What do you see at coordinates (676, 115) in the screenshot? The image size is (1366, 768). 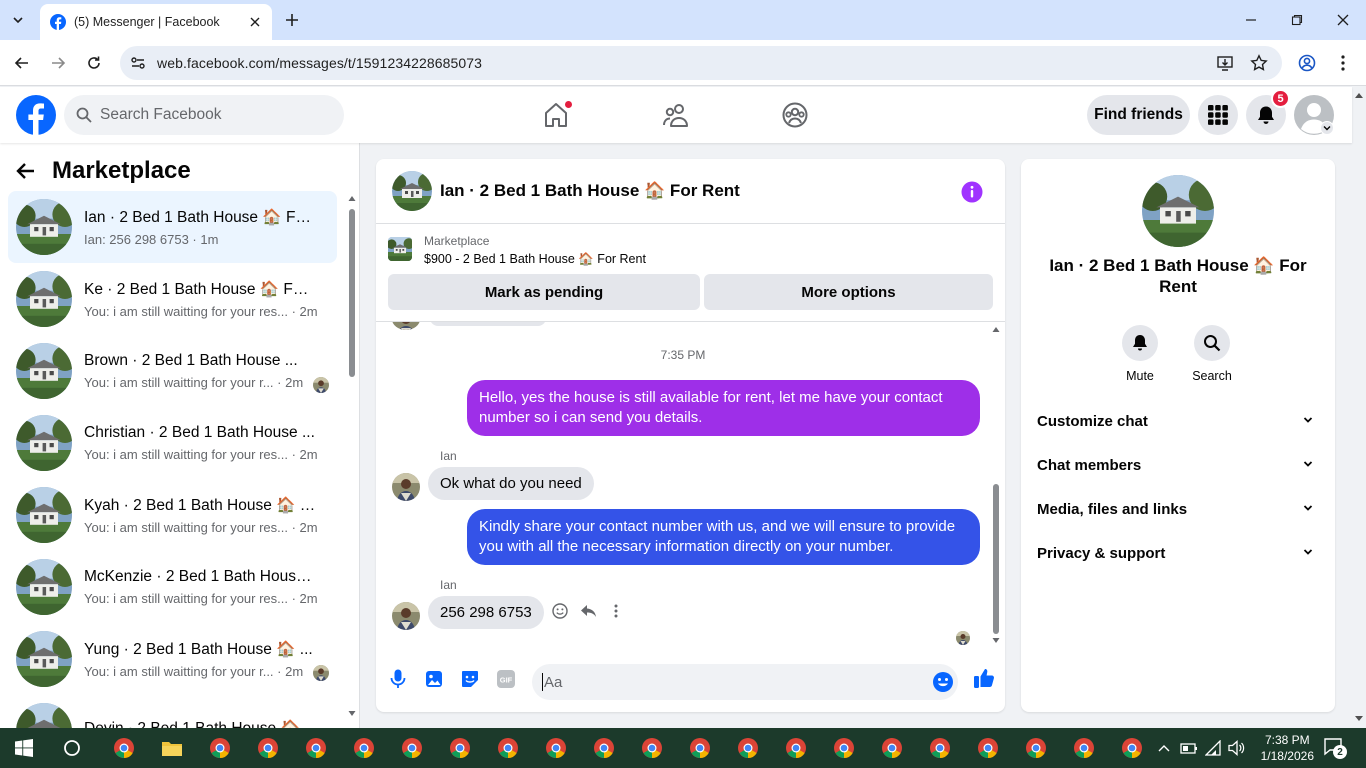 I see `friends-nav-button` at bounding box center [676, 115].